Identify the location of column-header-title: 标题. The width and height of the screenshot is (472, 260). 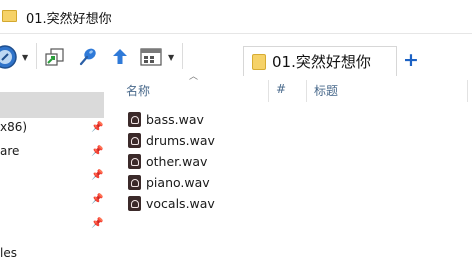
(326, 90).